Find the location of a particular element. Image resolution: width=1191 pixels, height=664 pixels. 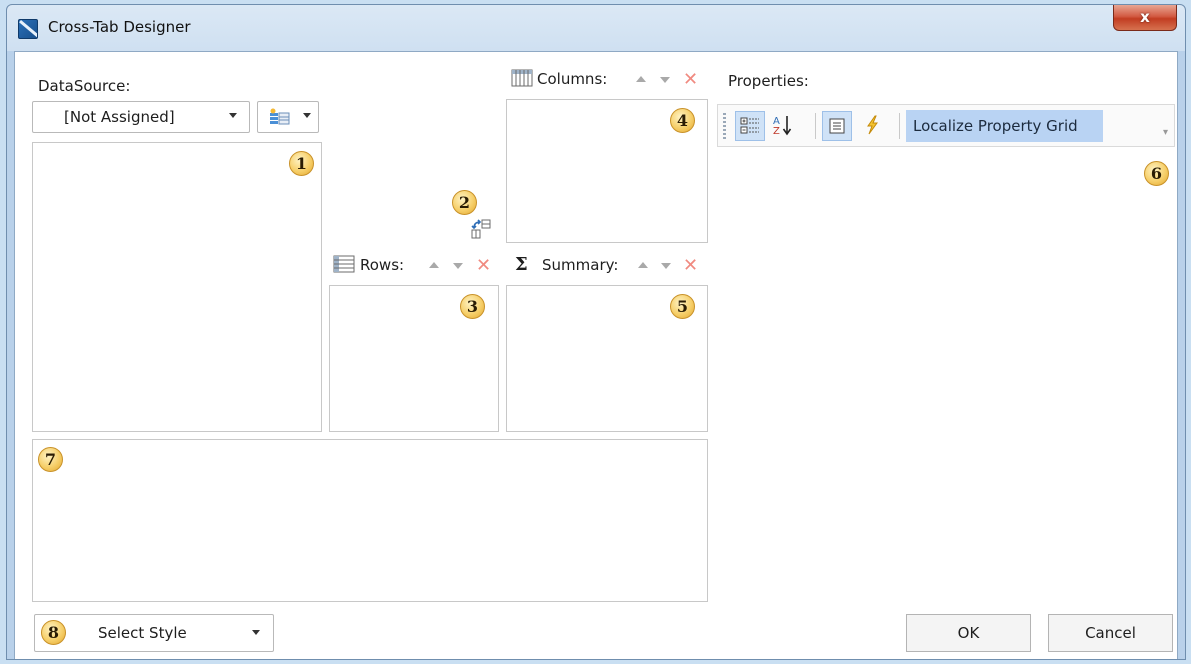

summary-remove-icon: ✕ is located at coordinates (690, 266).